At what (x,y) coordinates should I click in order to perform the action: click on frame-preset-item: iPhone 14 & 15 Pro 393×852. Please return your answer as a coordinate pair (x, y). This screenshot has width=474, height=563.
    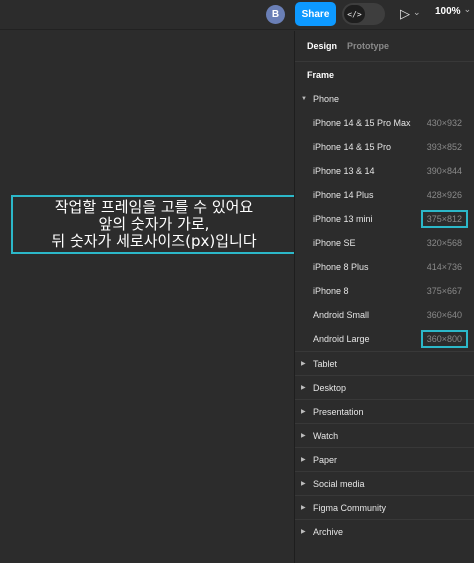
    Looking at the image, I should click on (384, 147).